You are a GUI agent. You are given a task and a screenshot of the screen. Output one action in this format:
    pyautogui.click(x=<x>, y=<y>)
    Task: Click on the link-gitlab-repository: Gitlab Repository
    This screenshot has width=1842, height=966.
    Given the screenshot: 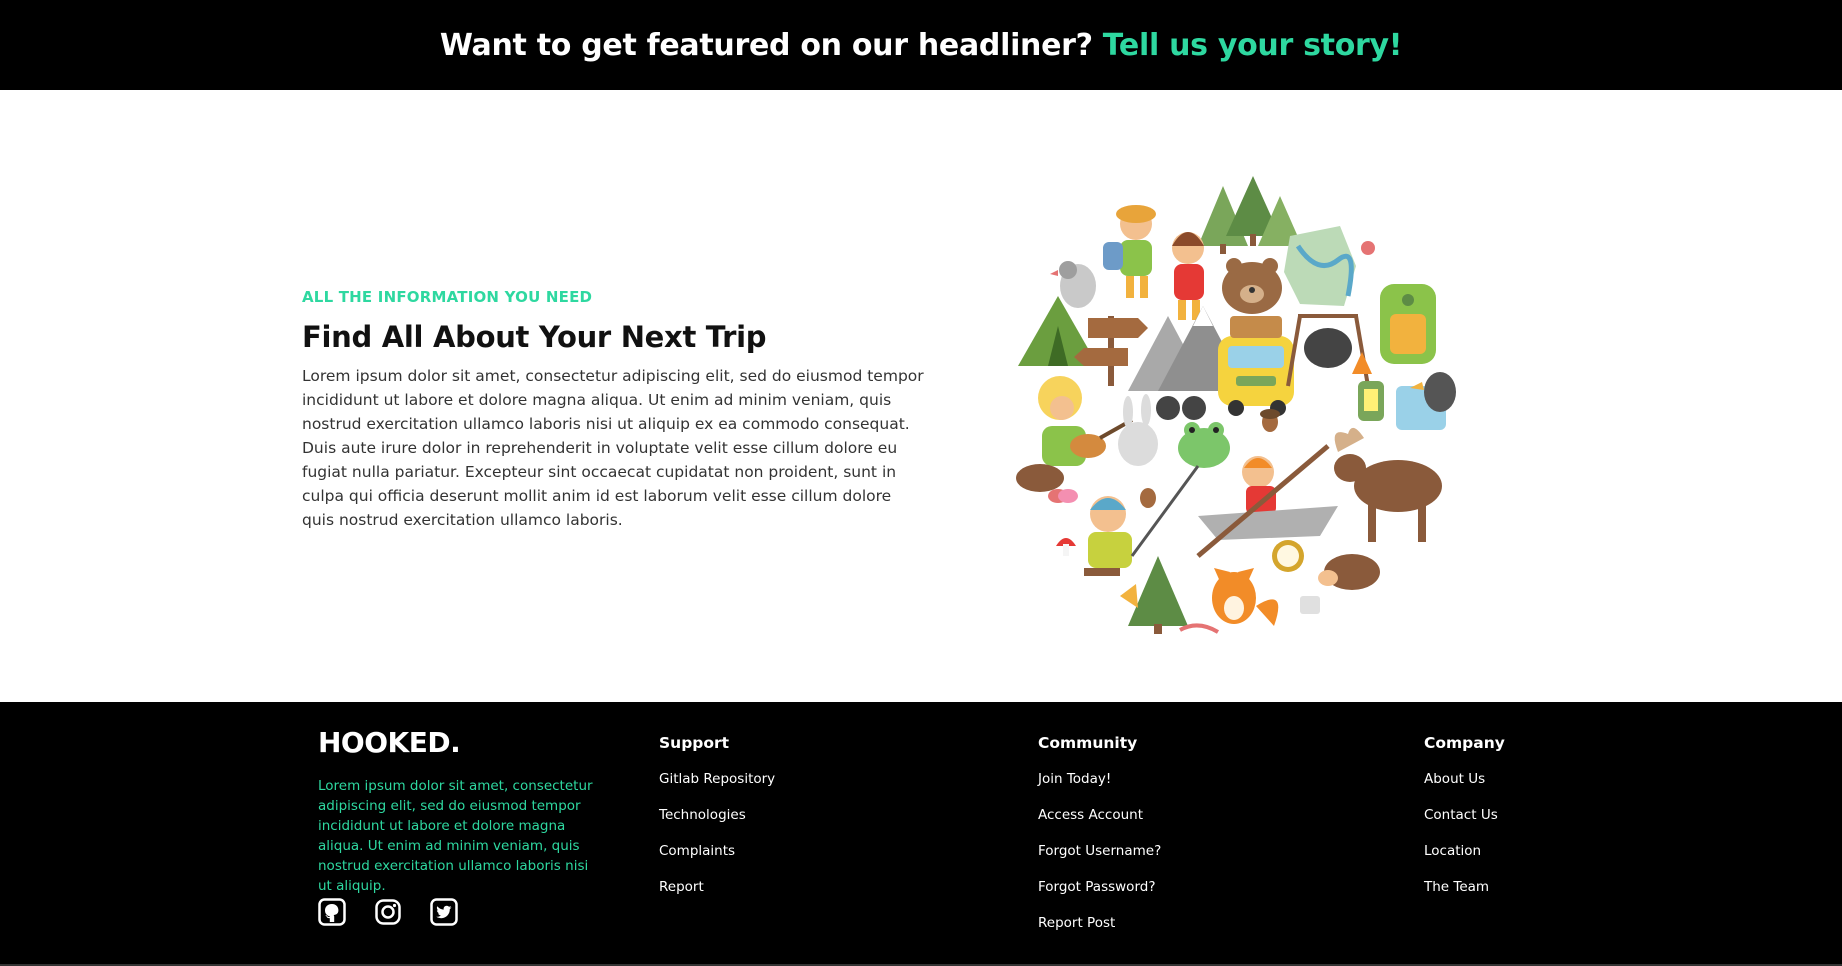 What is the action you would take?
    pyautogui.click(x=717, y=788)
    